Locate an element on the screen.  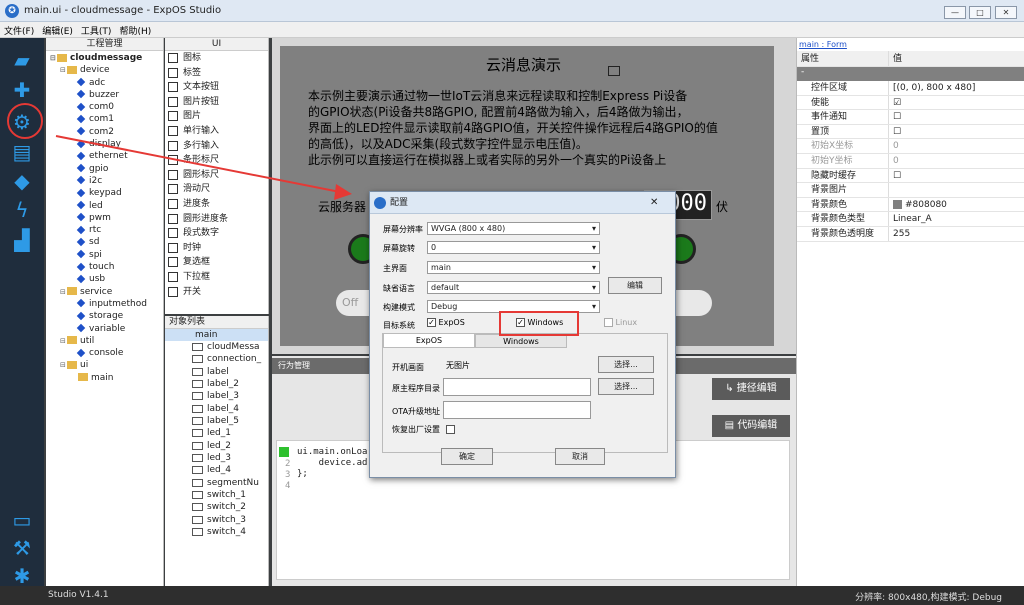
language-select: default is located at coordinates (513, 287).